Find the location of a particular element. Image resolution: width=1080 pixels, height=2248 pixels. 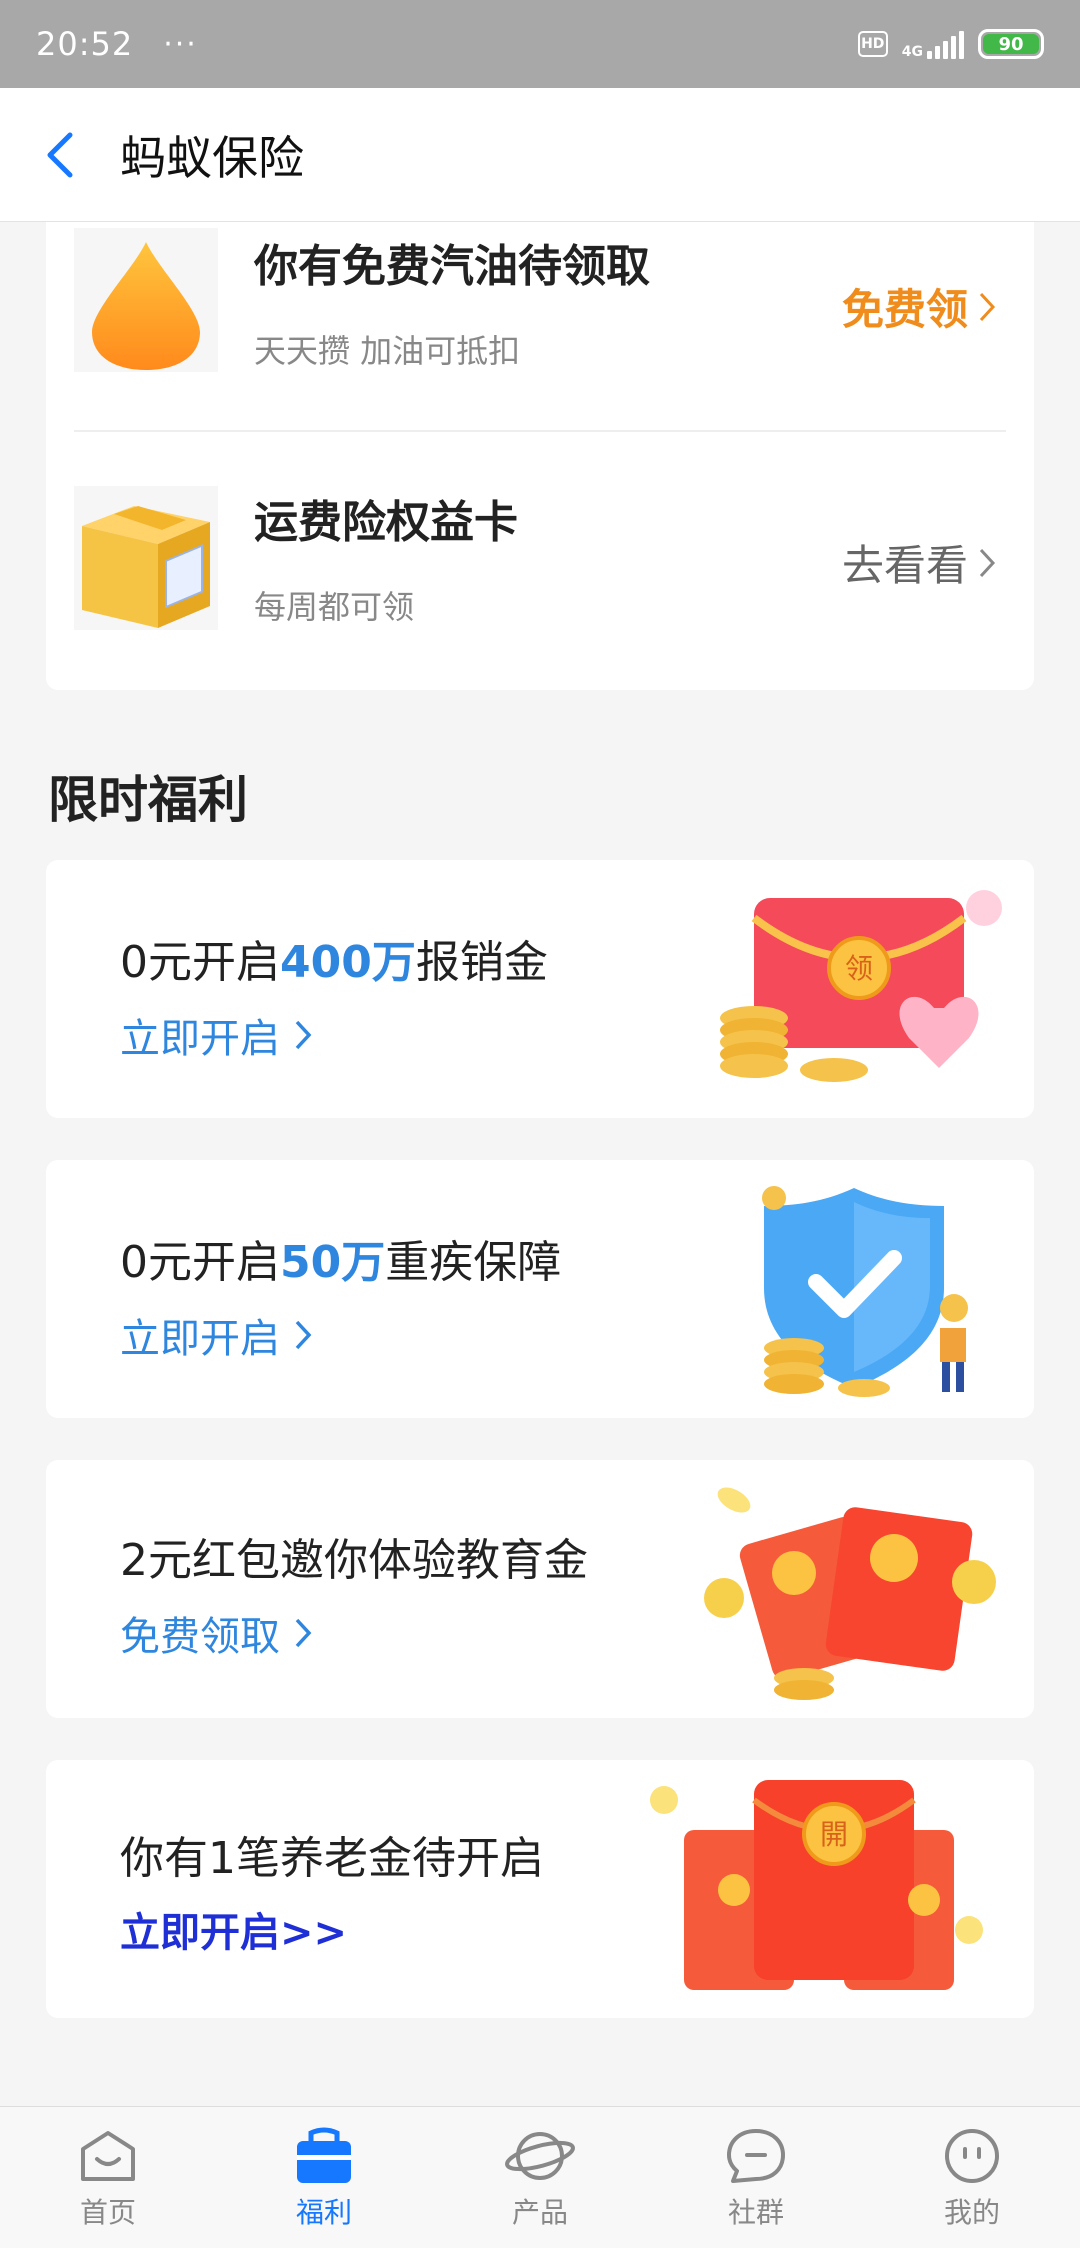

home-icon is located at coordinates (108, 2156).